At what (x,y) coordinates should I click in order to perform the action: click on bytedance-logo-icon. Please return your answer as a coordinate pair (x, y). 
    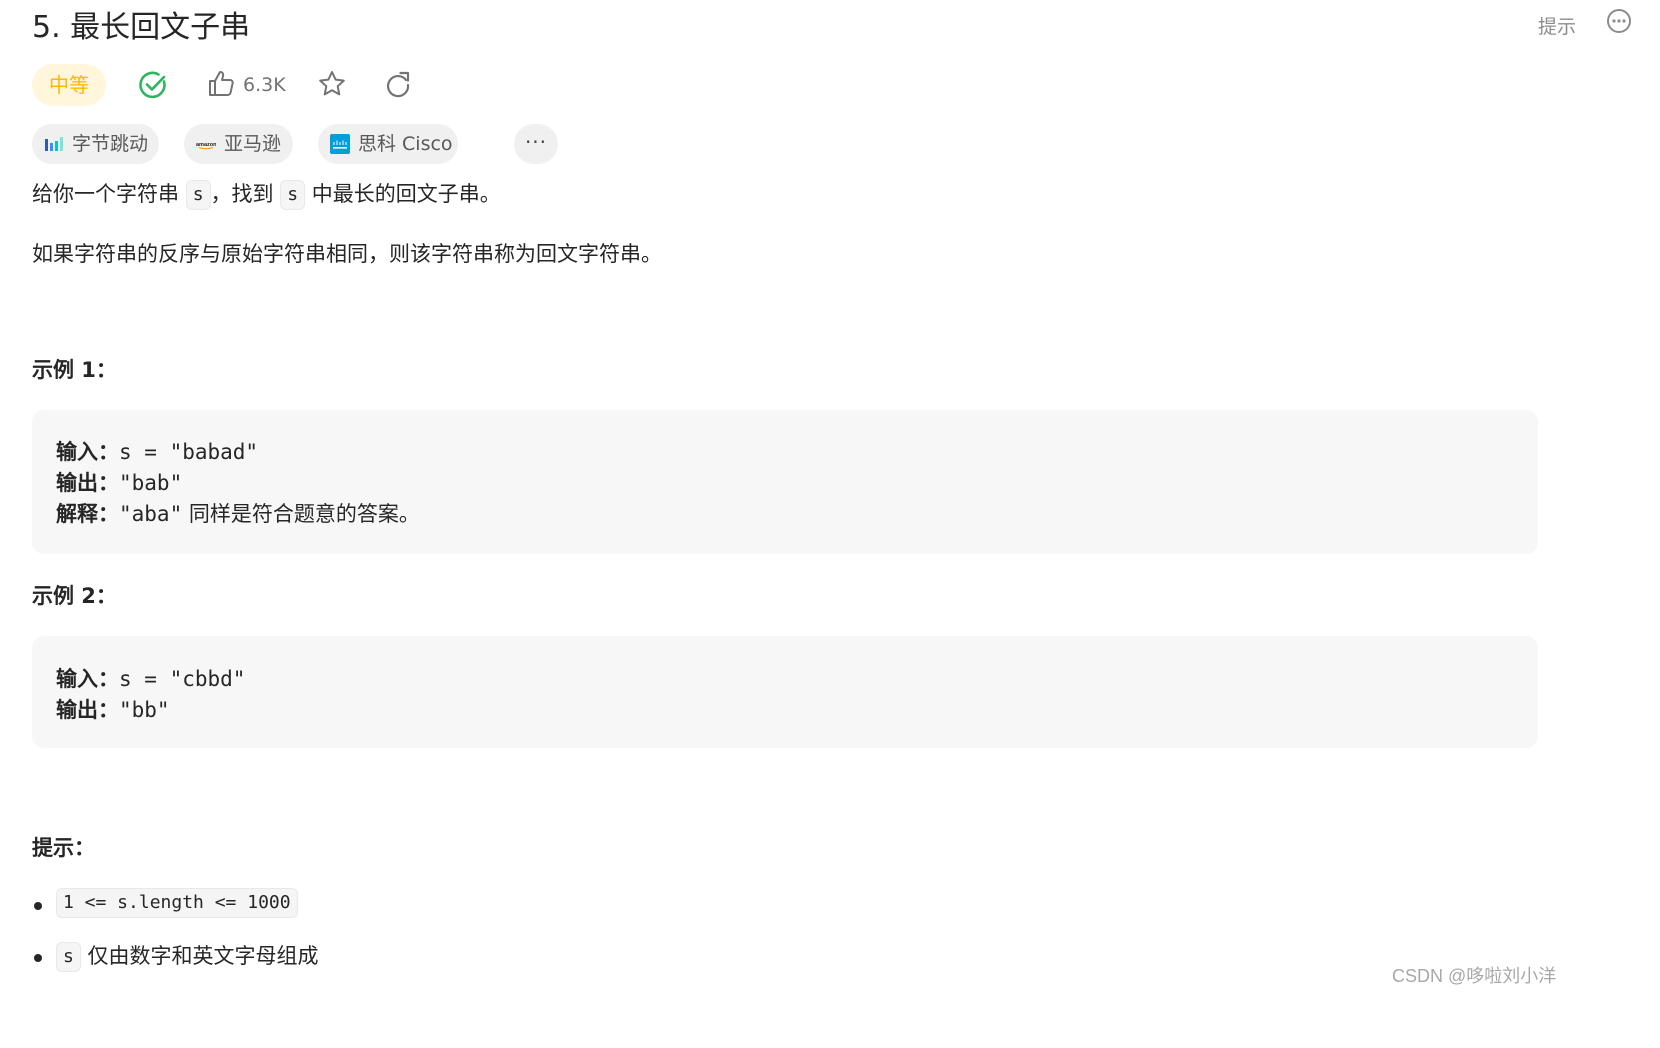
    Looking at the image, I should click on (54, 144).